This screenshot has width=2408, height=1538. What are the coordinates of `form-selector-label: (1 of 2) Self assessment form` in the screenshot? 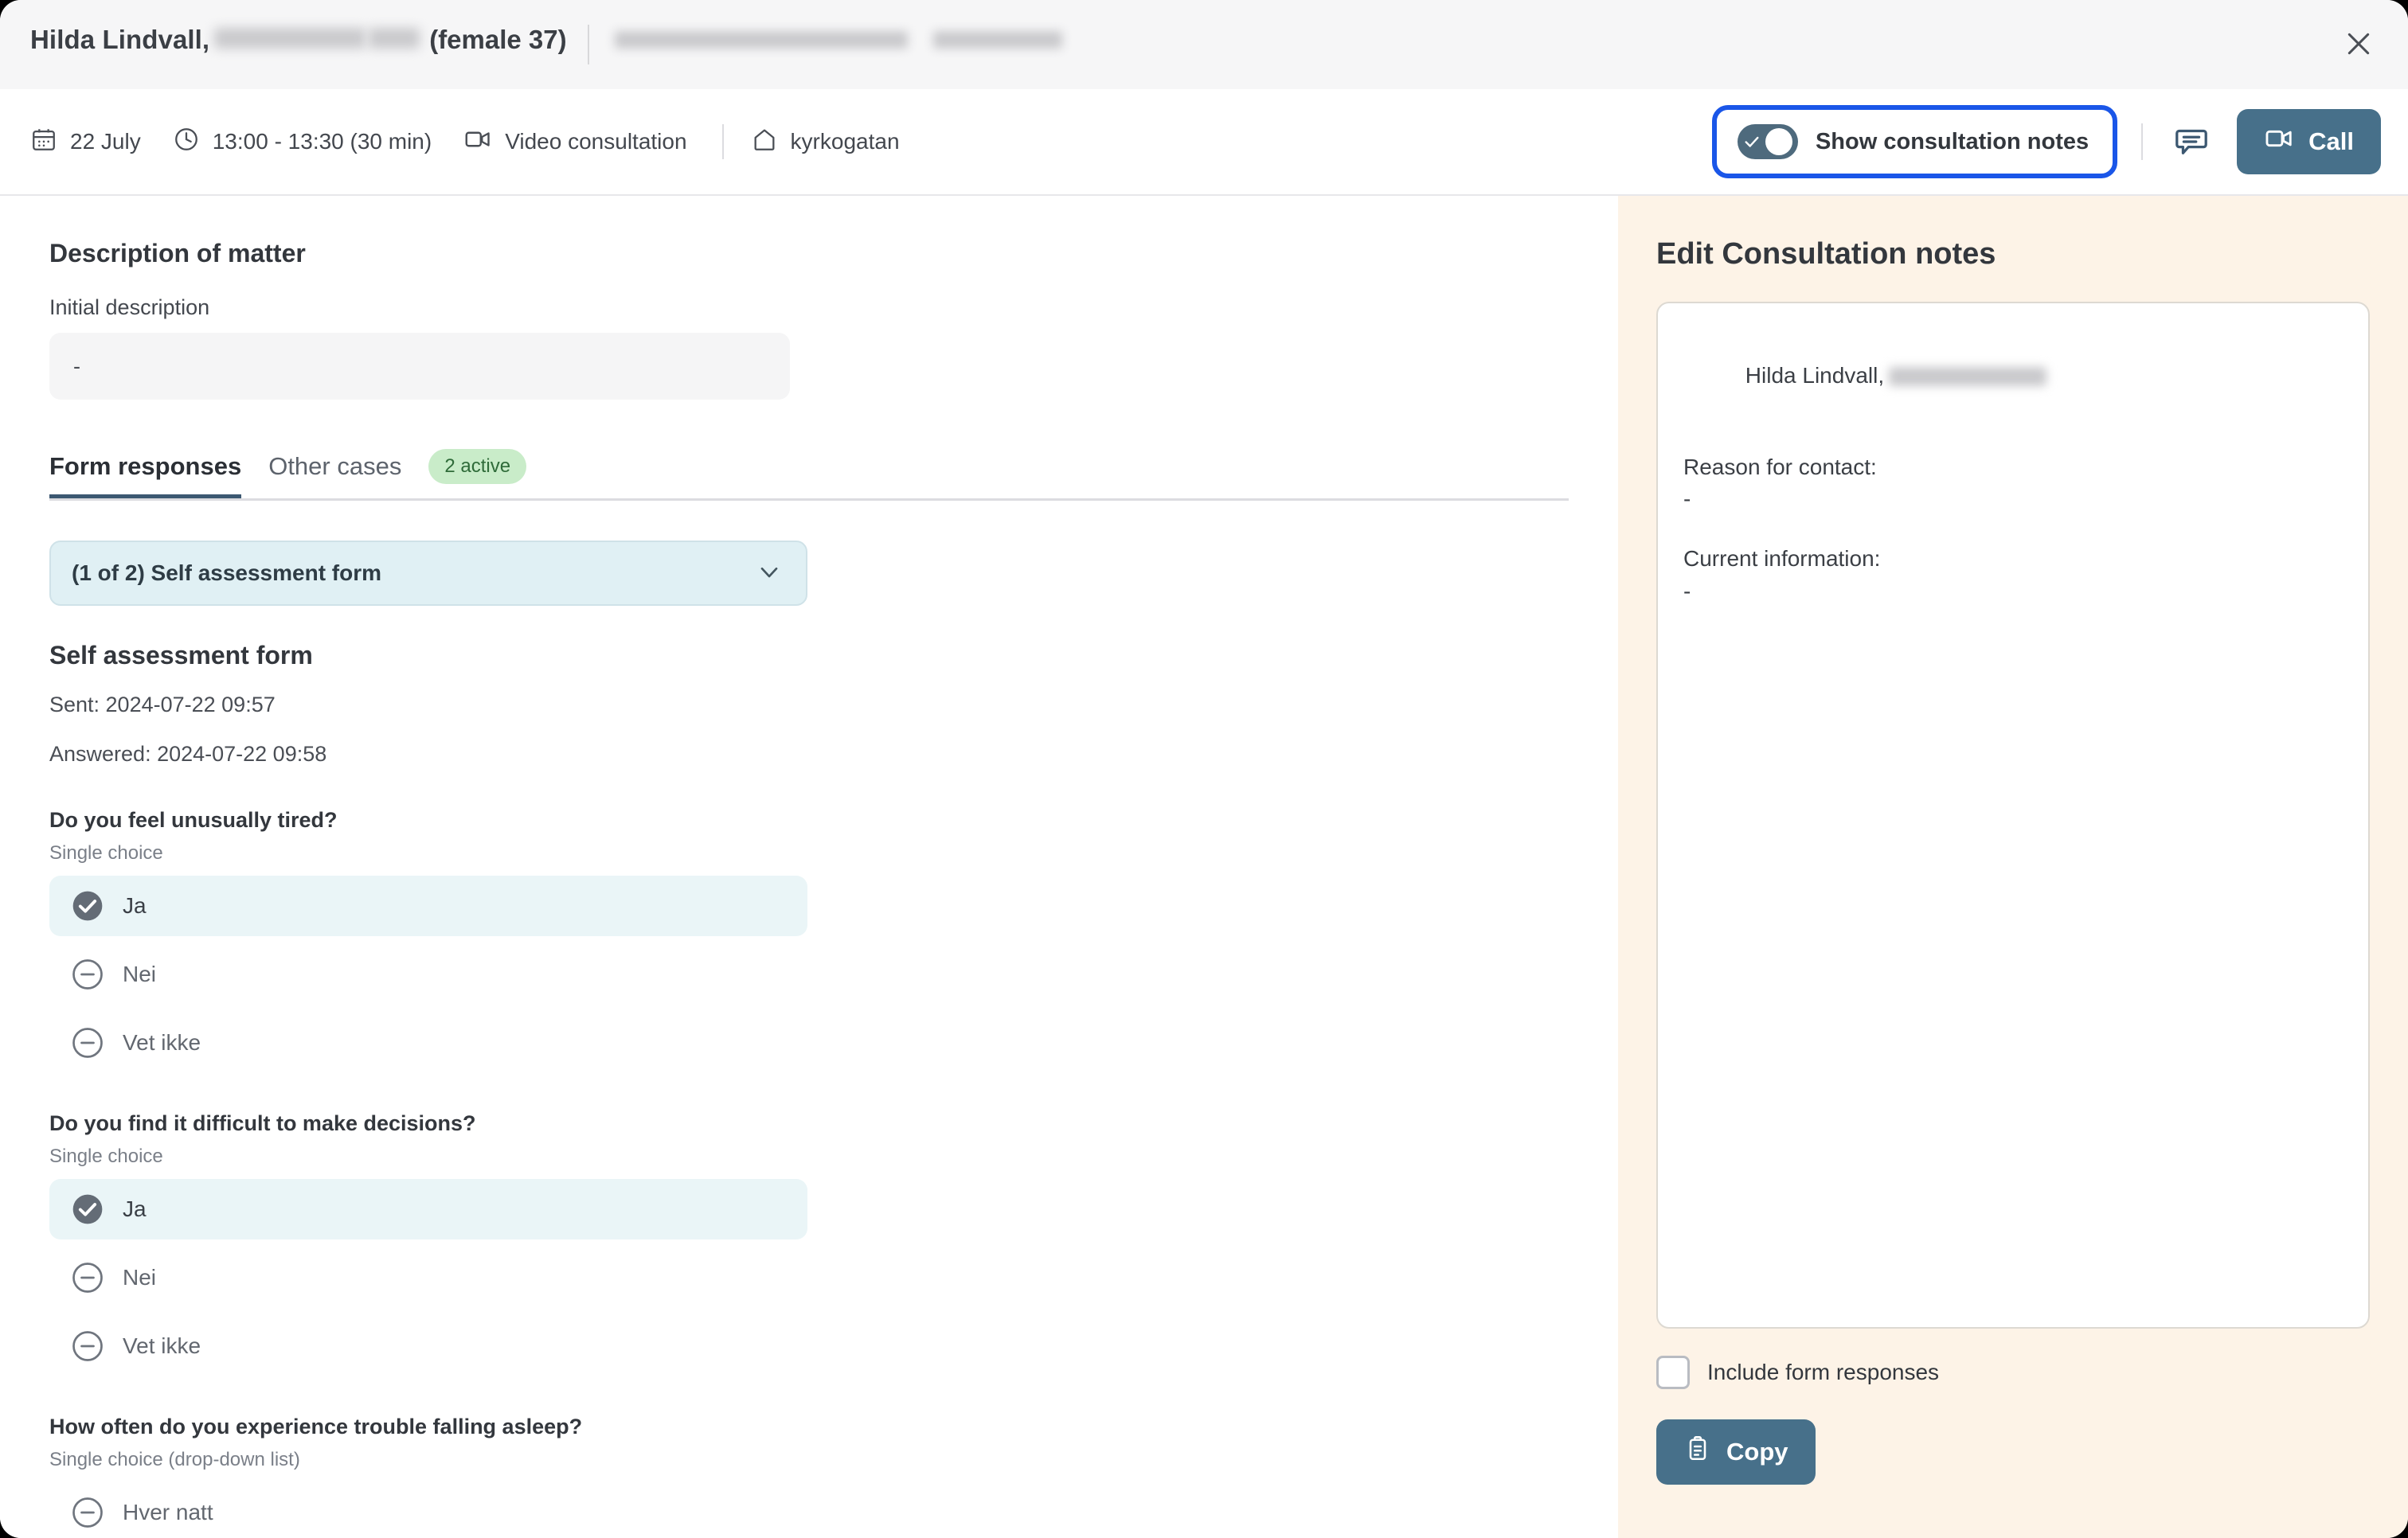 It's located at (227, 572).